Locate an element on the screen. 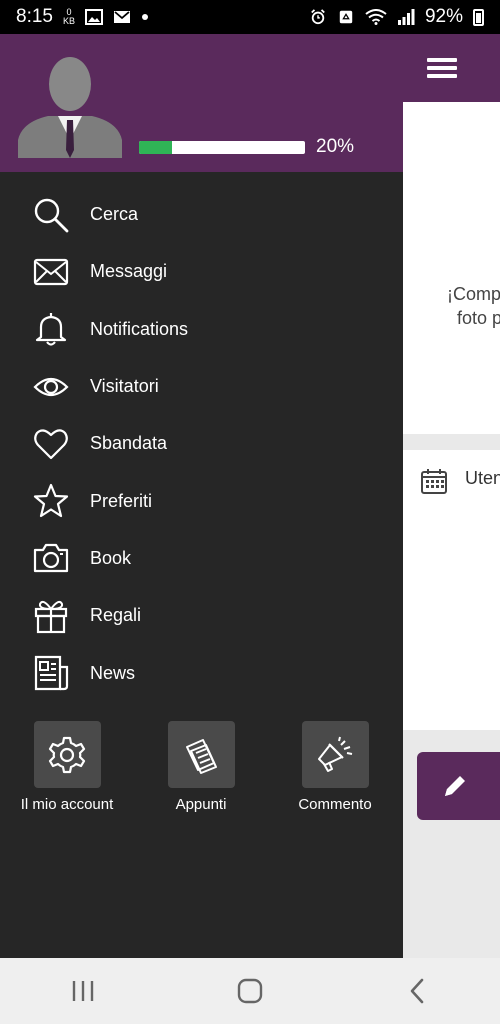  status-bar: 8:15 0 KB 92% is located at coordinates (250, 17).